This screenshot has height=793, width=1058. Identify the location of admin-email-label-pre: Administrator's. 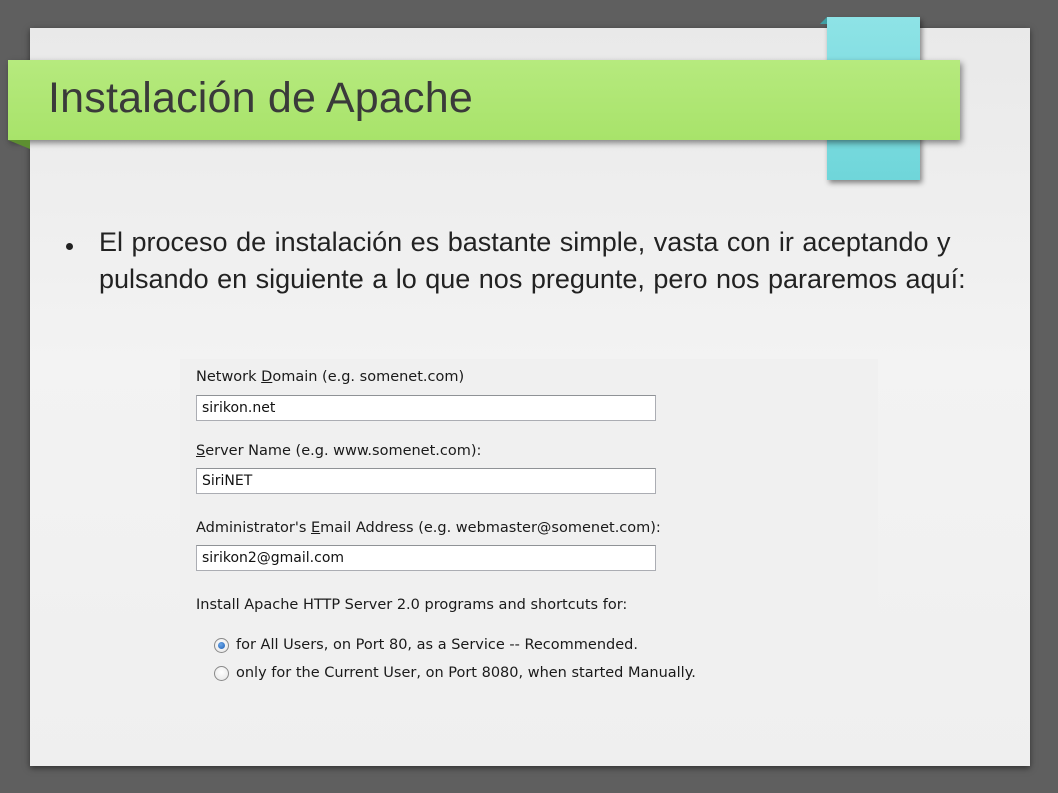
(253, 528).